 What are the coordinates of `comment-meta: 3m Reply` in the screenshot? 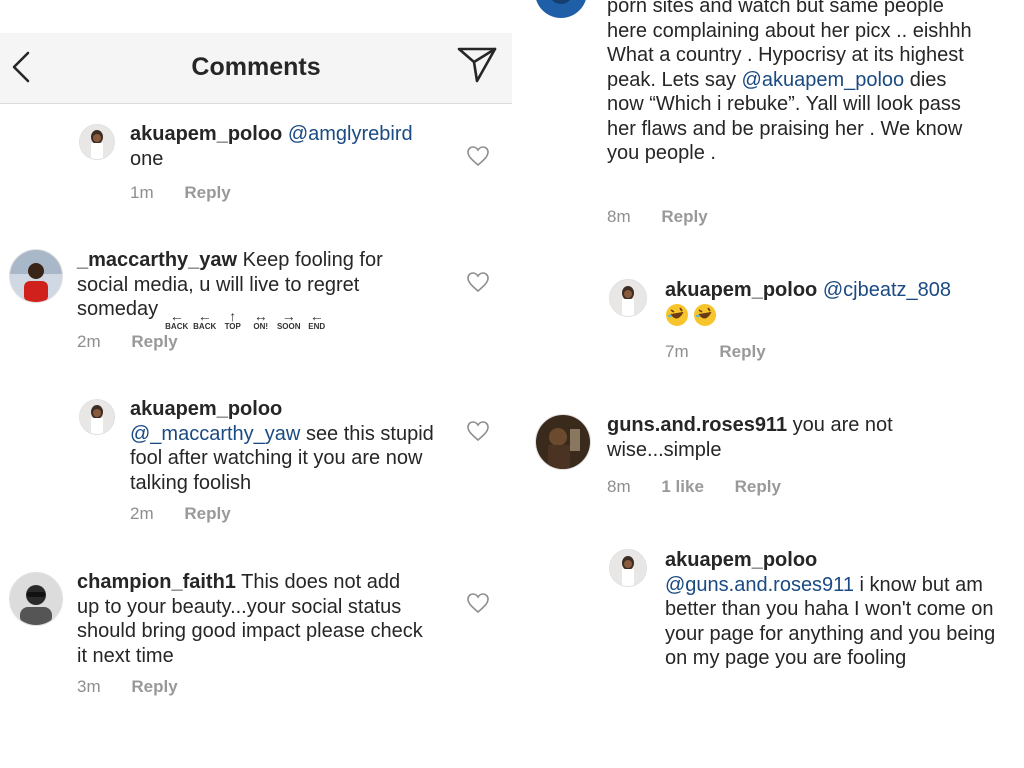 It's located at (140, 687).